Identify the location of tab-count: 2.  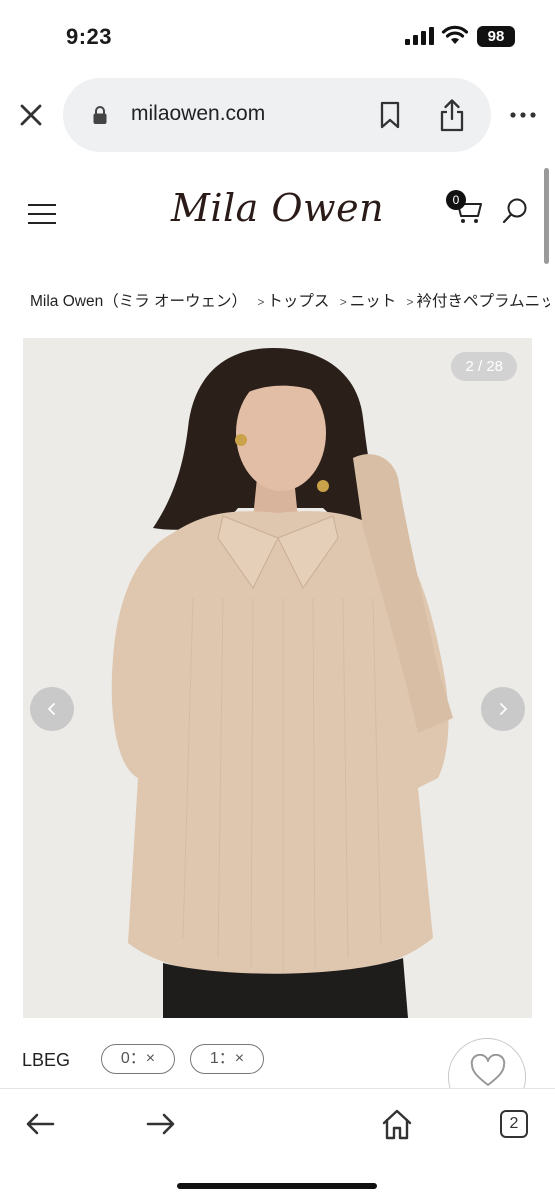
(514, 1124).